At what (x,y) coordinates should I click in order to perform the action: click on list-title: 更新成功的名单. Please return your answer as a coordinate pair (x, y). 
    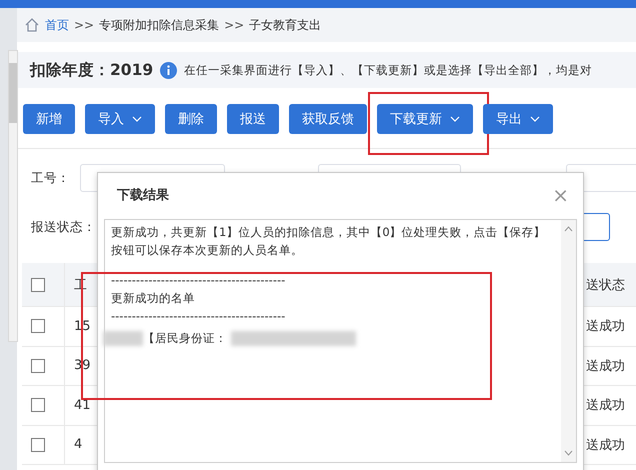
    Looking at the image, I should click on (153, 298).